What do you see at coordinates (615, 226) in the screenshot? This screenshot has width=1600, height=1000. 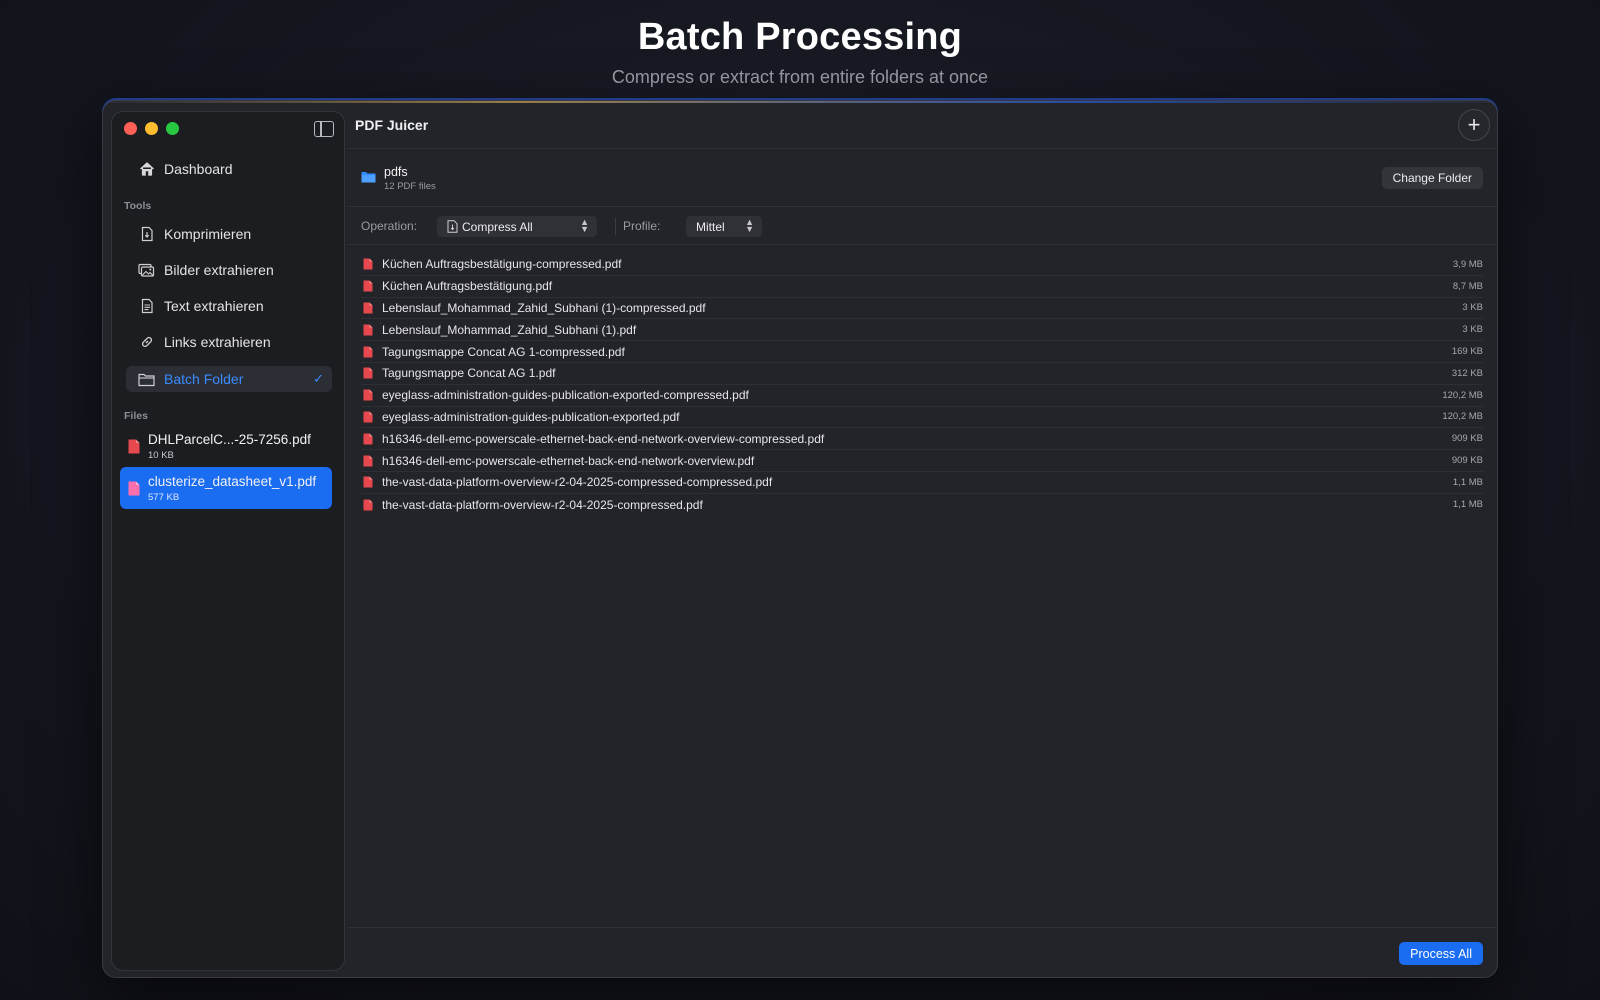 I see `divider` at bounding box center [615, 226].